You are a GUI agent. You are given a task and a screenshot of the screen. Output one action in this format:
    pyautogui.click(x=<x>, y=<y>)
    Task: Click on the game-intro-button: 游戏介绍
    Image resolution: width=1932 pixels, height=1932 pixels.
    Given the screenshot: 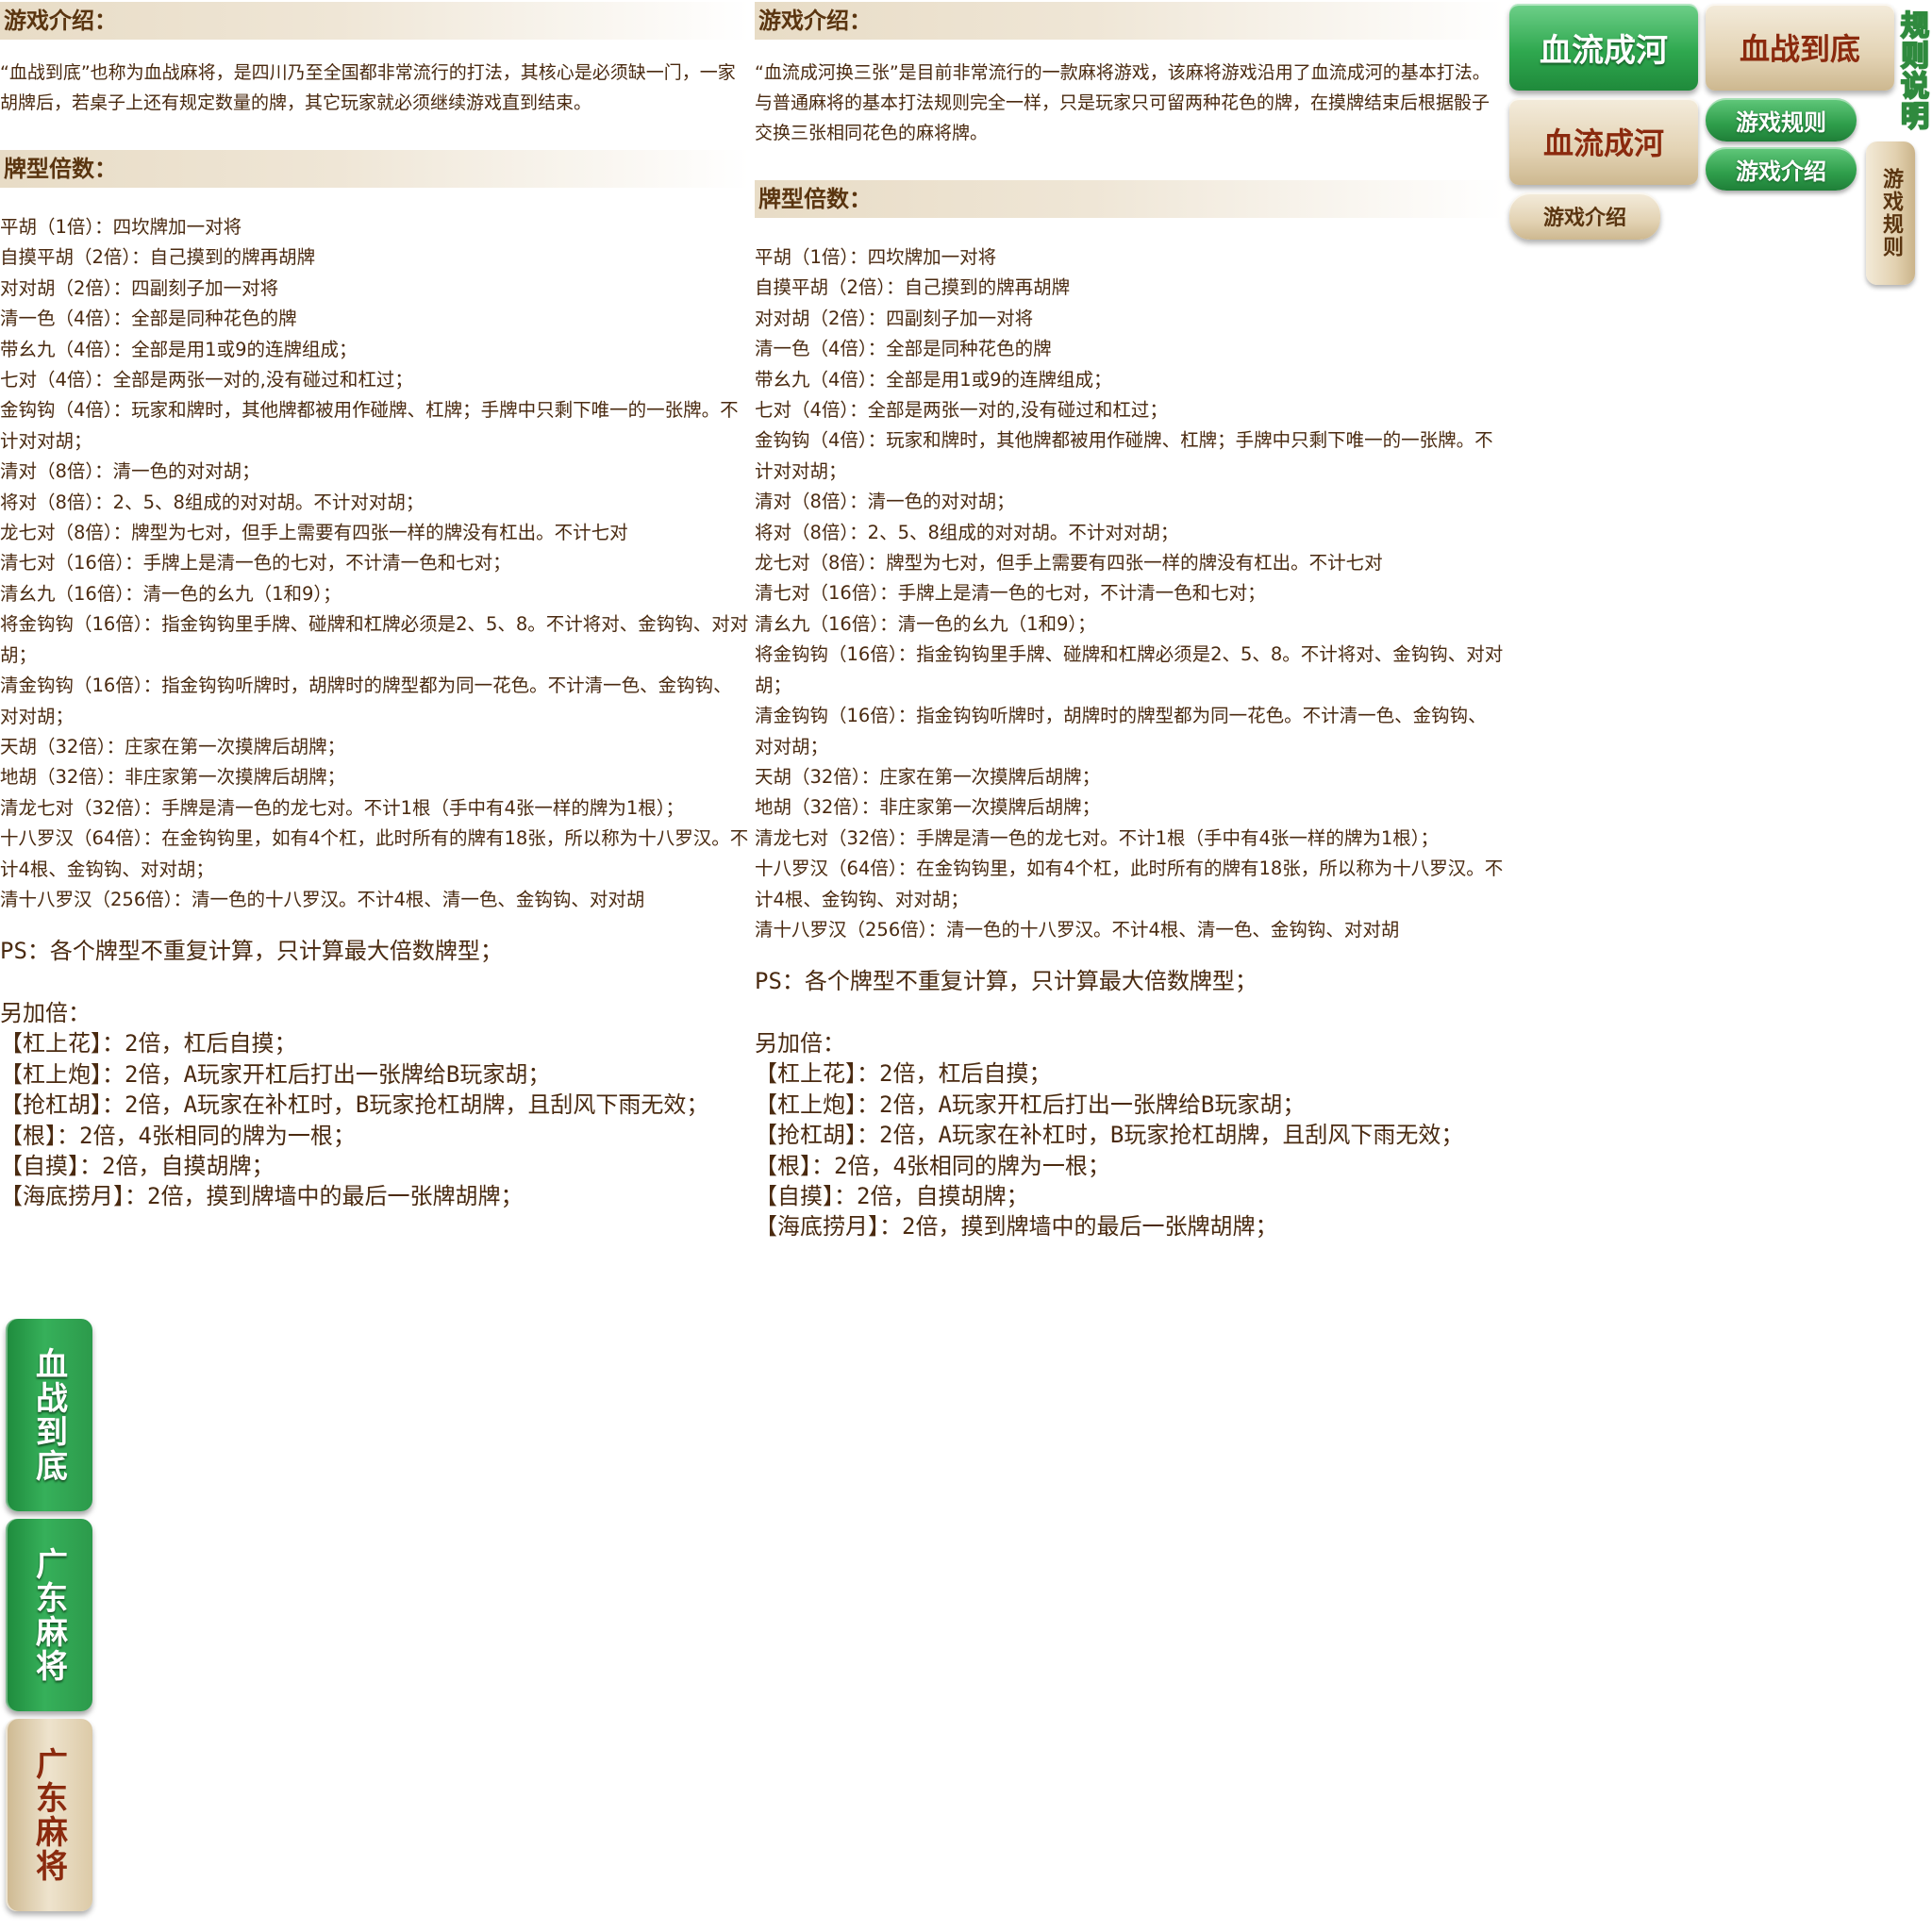 What is the action you would take?
    pyautogui.click(x=1584, y=216)
    